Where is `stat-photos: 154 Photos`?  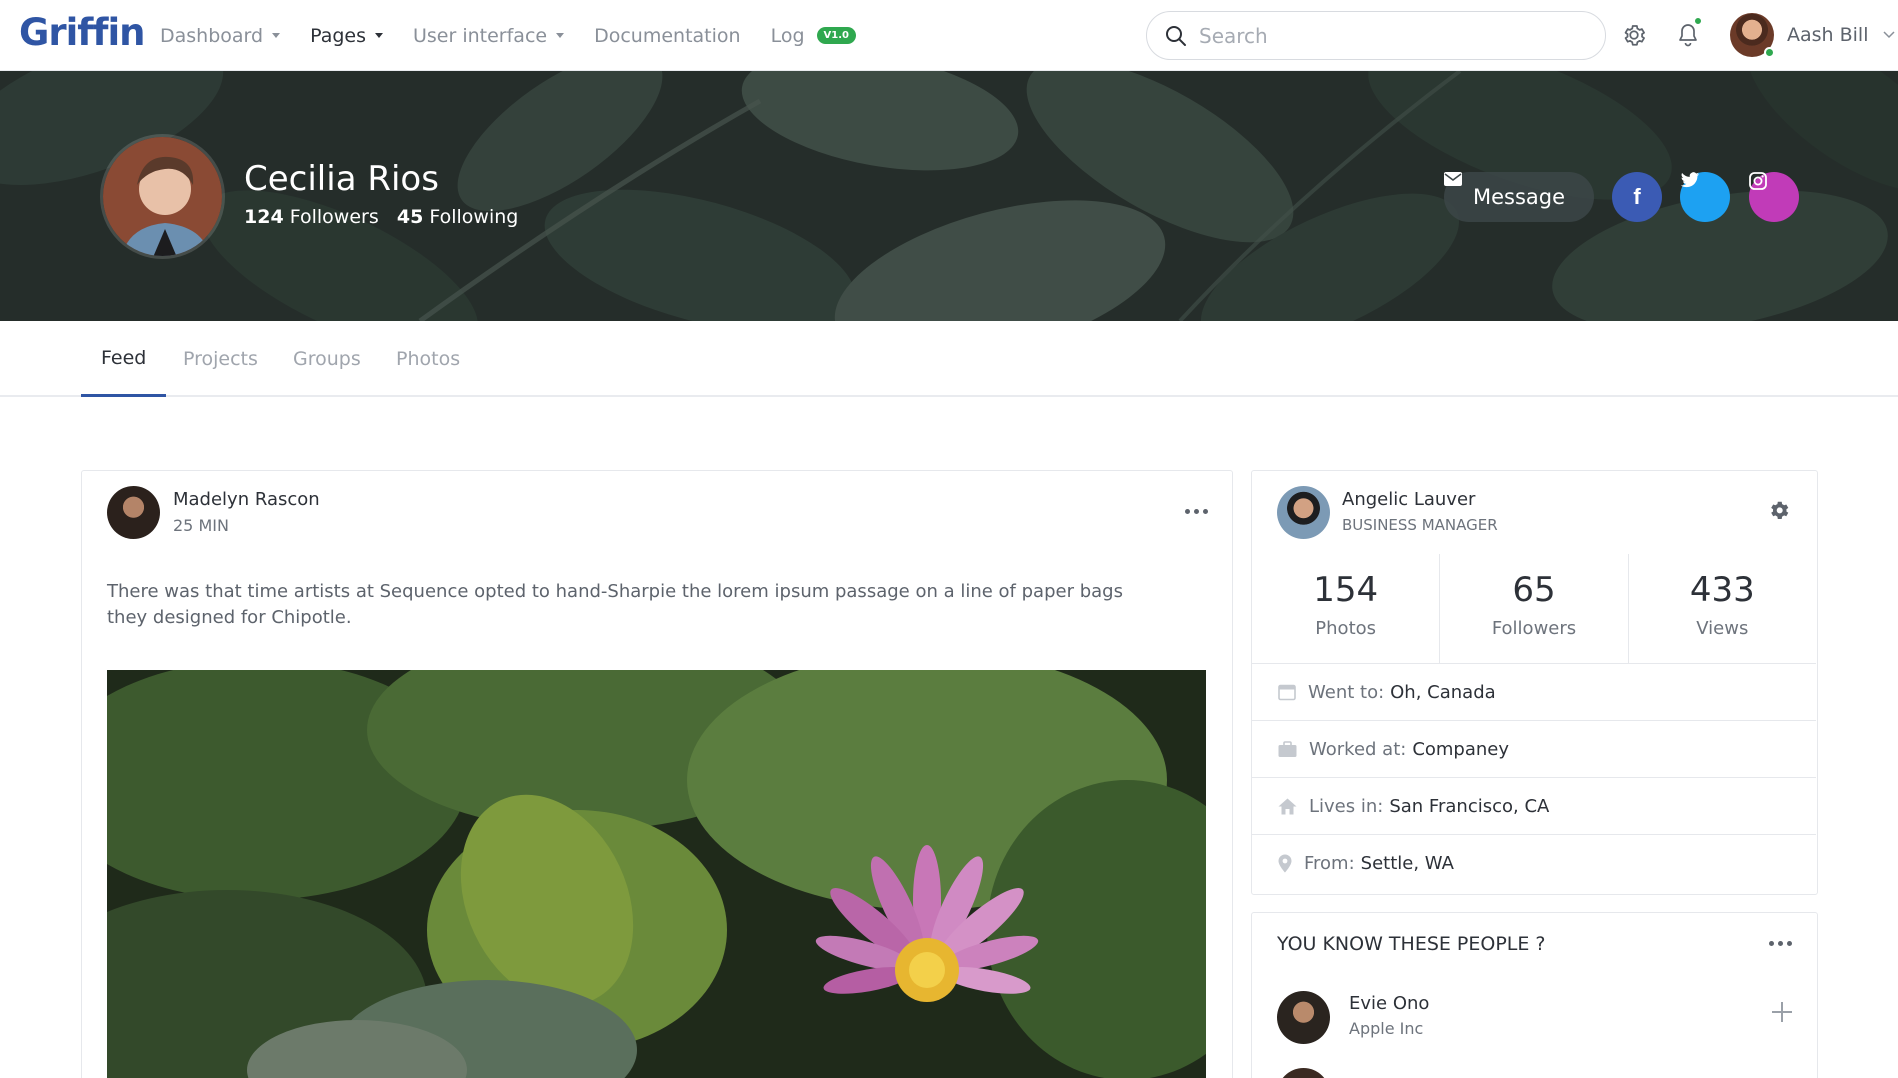
stat-photos: 154 Photos is located at coordinates (1346, 608).